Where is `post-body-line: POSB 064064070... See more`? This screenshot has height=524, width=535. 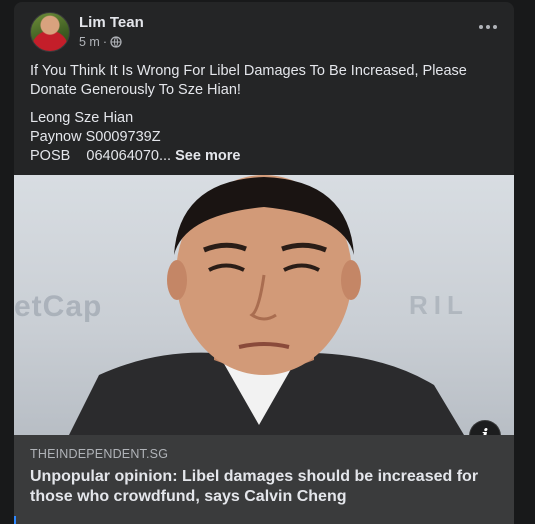 post-body-line: POSB 064064070... See more is located at coordinates (265, 156).